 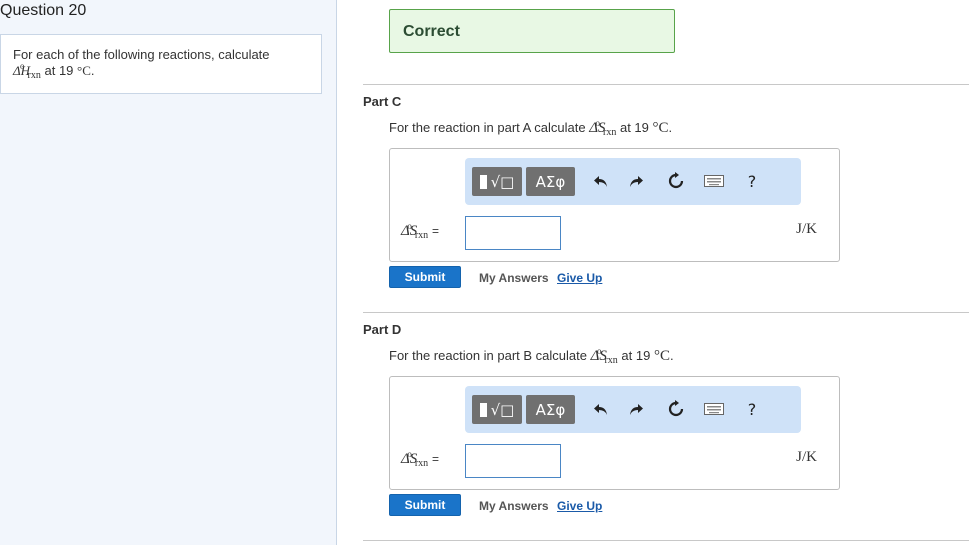 I want to click on part-c-my-answers-link: My Answers, so click(x=514, y=278).